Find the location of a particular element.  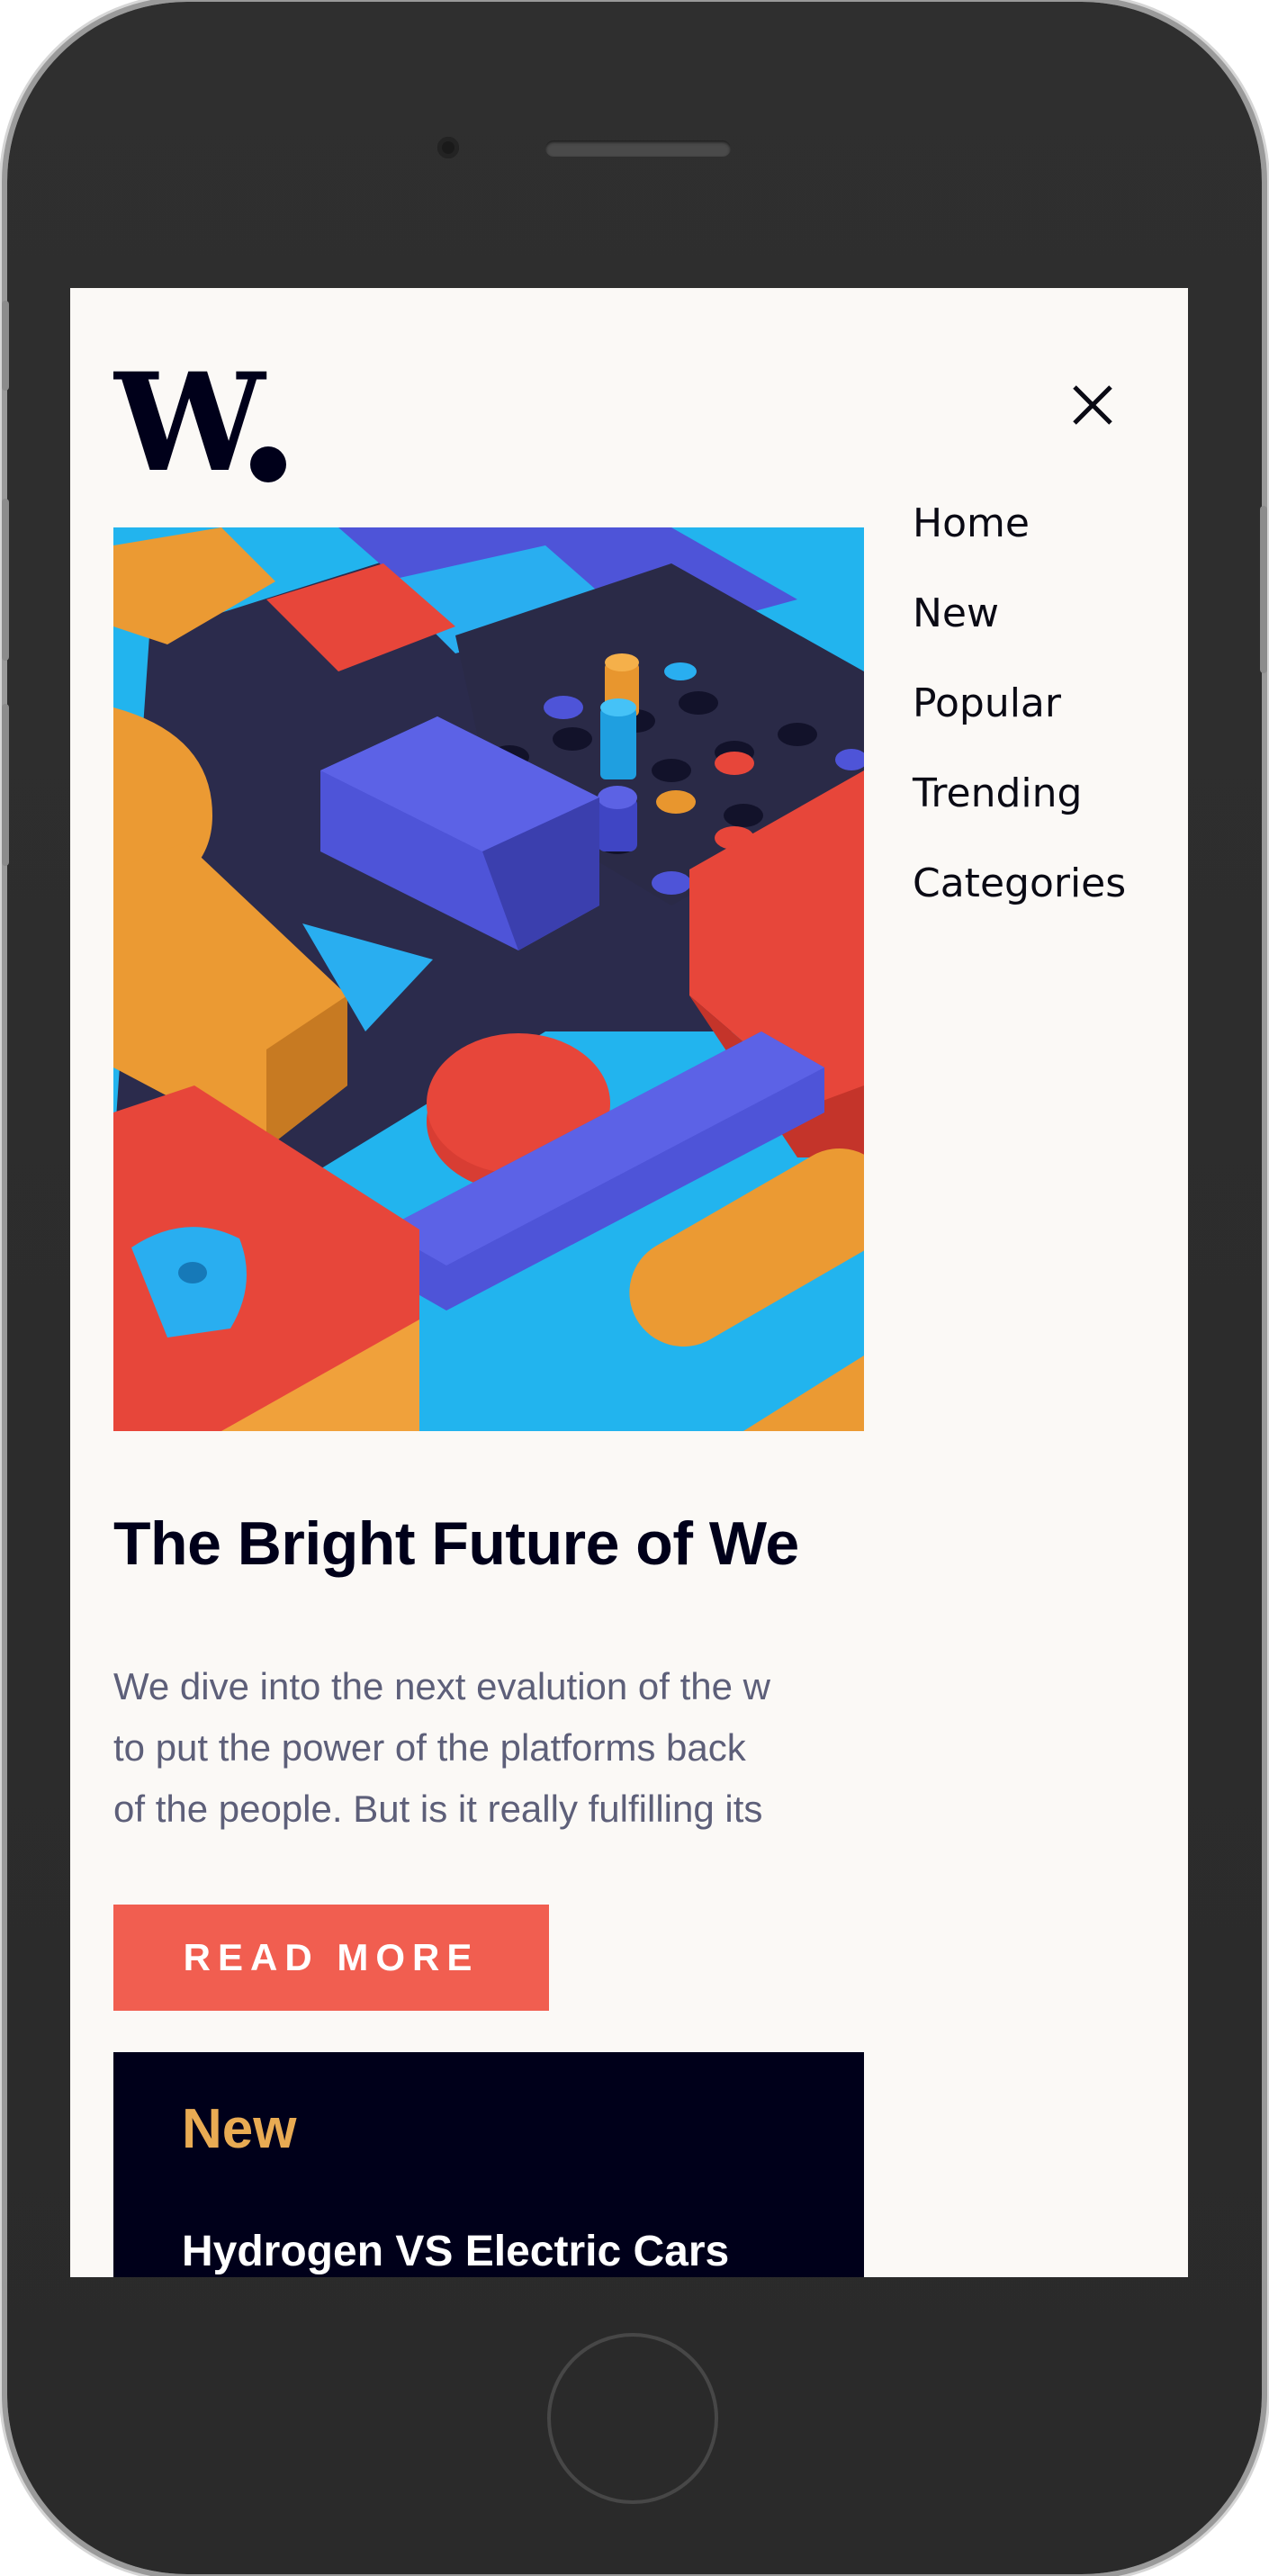

menu-item-new: New is located at coordinates (1020, 614).